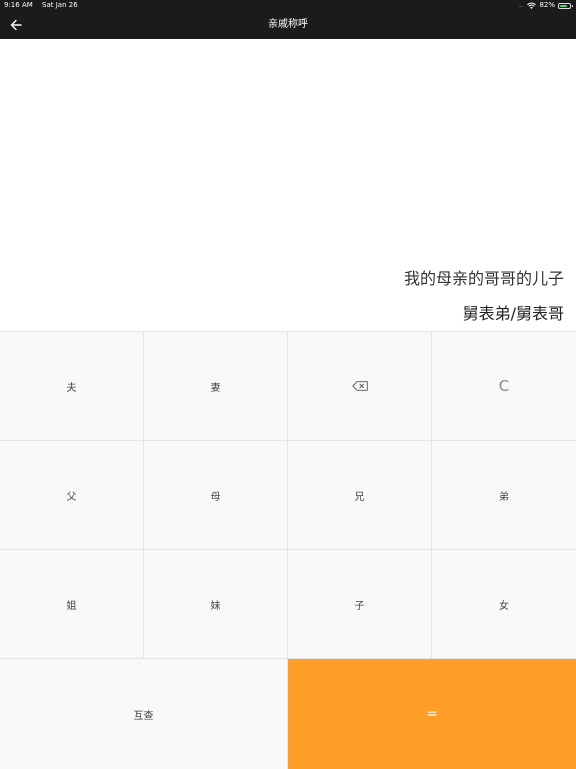 The image size is (576, 769). Describe the element at coordinates (504, 386) in the screenshot. I see `clear-button: C` at that location.